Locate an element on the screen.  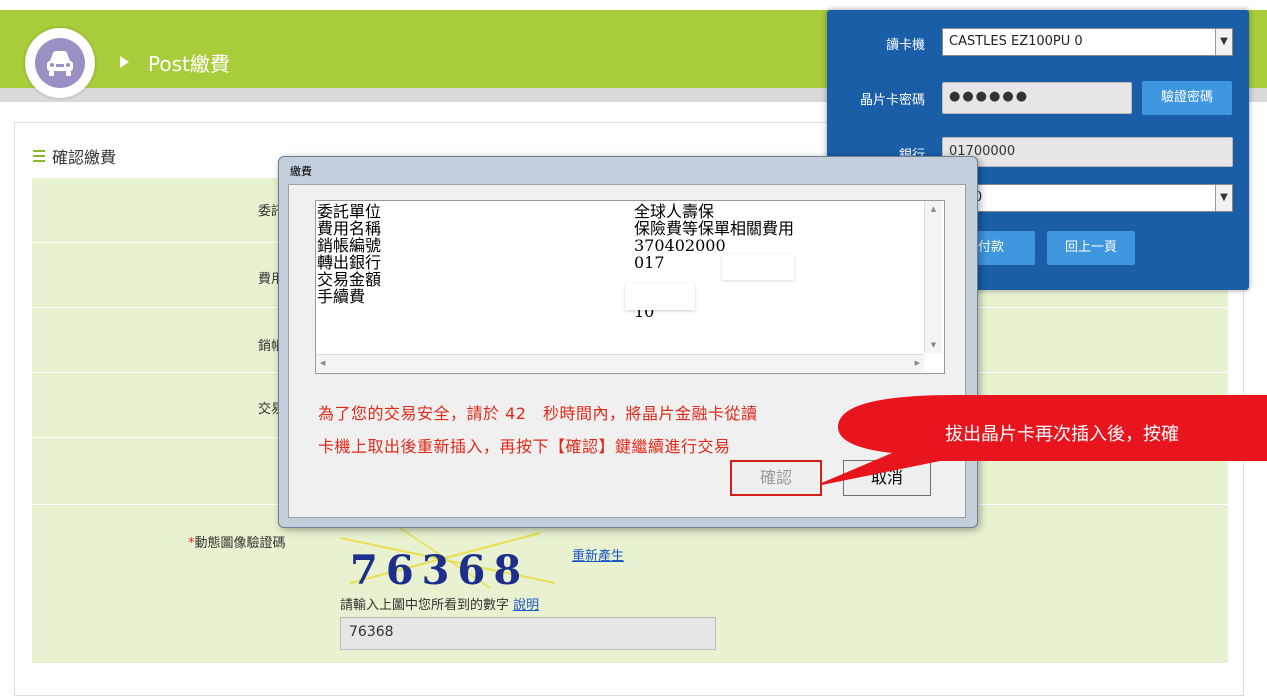
reader-select-value: CASTLES EZ100PU 0 is located at coordinates (1016, 41).